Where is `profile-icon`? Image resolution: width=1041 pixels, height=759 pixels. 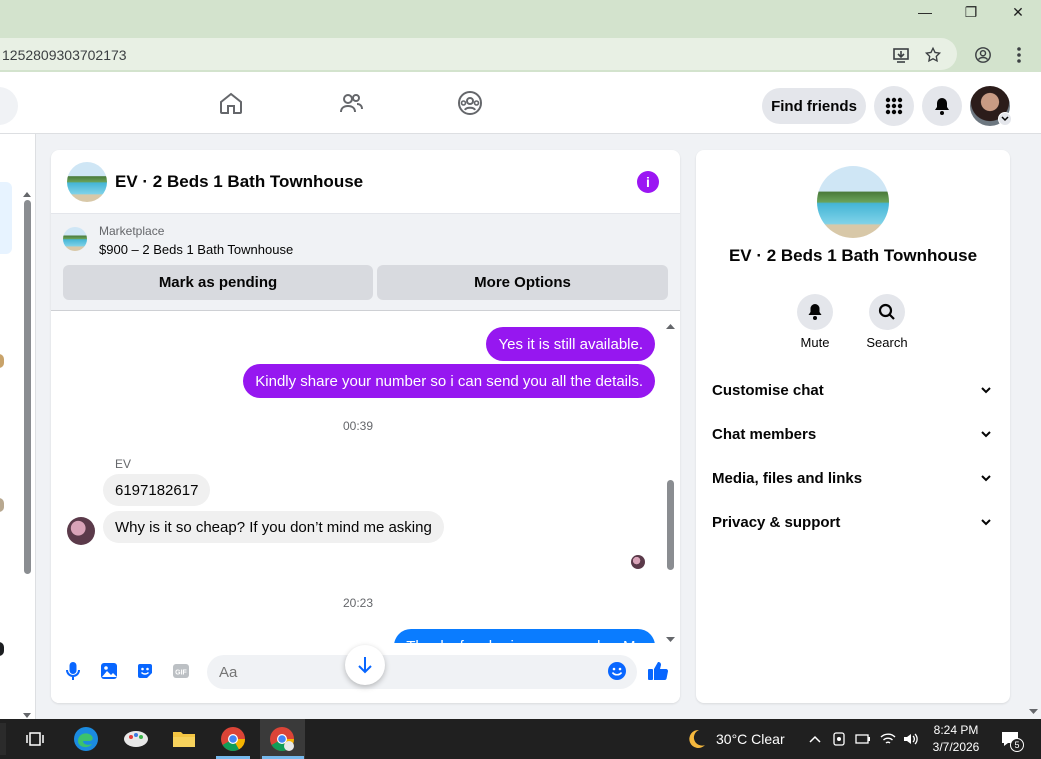
profile-icon is located at coordinates (983, 55).